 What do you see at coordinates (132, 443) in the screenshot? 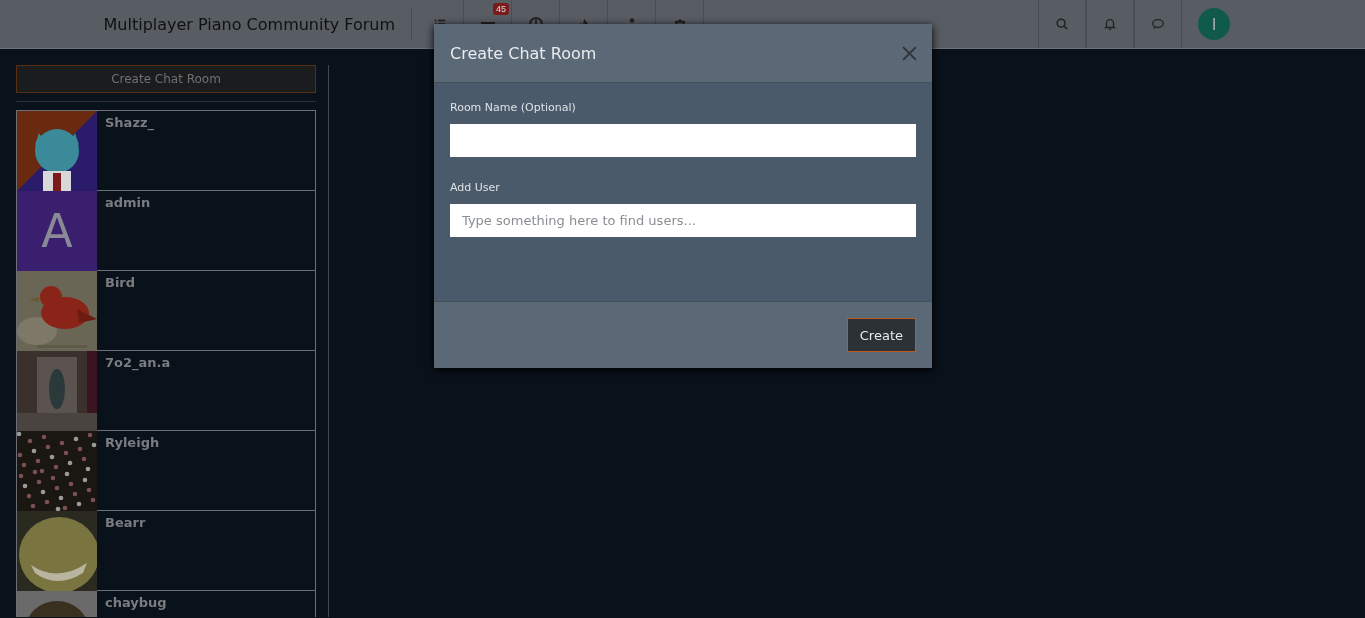
I see `user-name: Ryleigh` at bounding box center [132, 443].